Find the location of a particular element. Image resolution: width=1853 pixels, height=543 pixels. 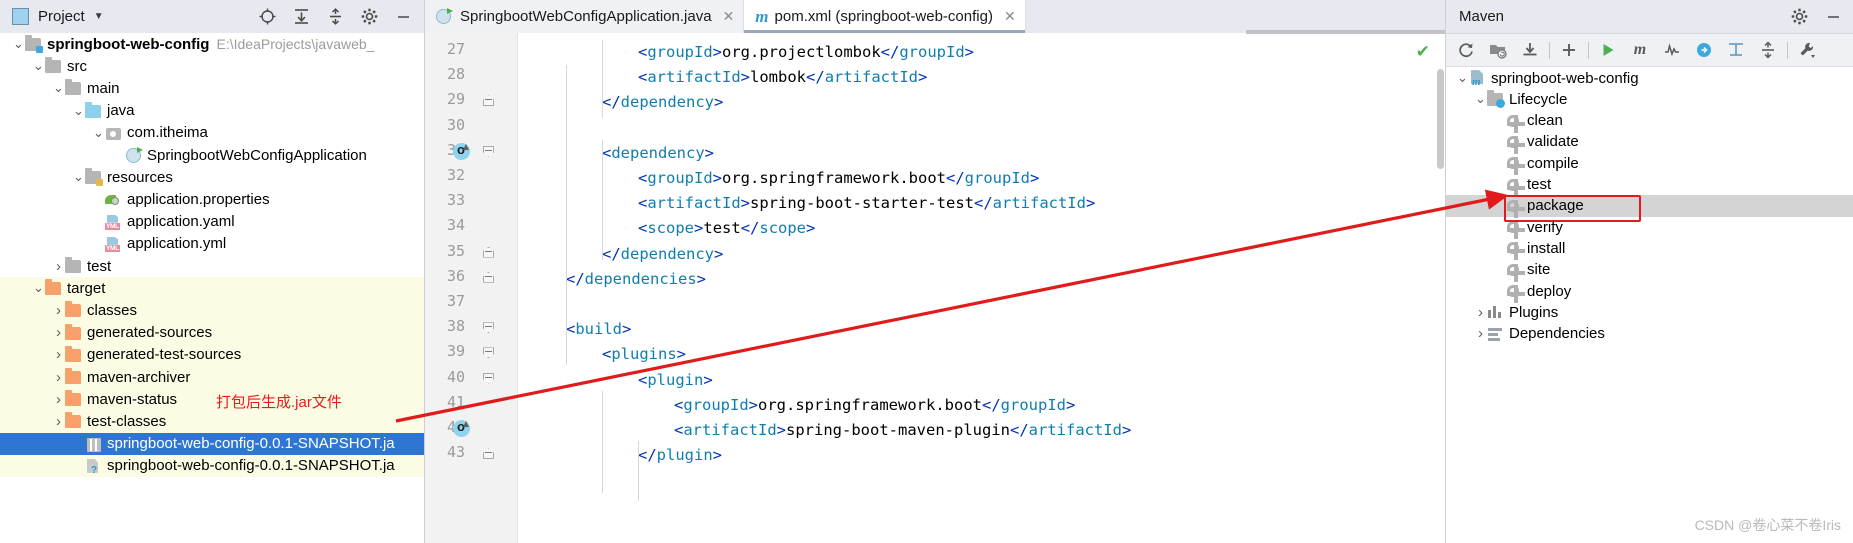

download-sources-icon is located at coordinates (1530, 50).